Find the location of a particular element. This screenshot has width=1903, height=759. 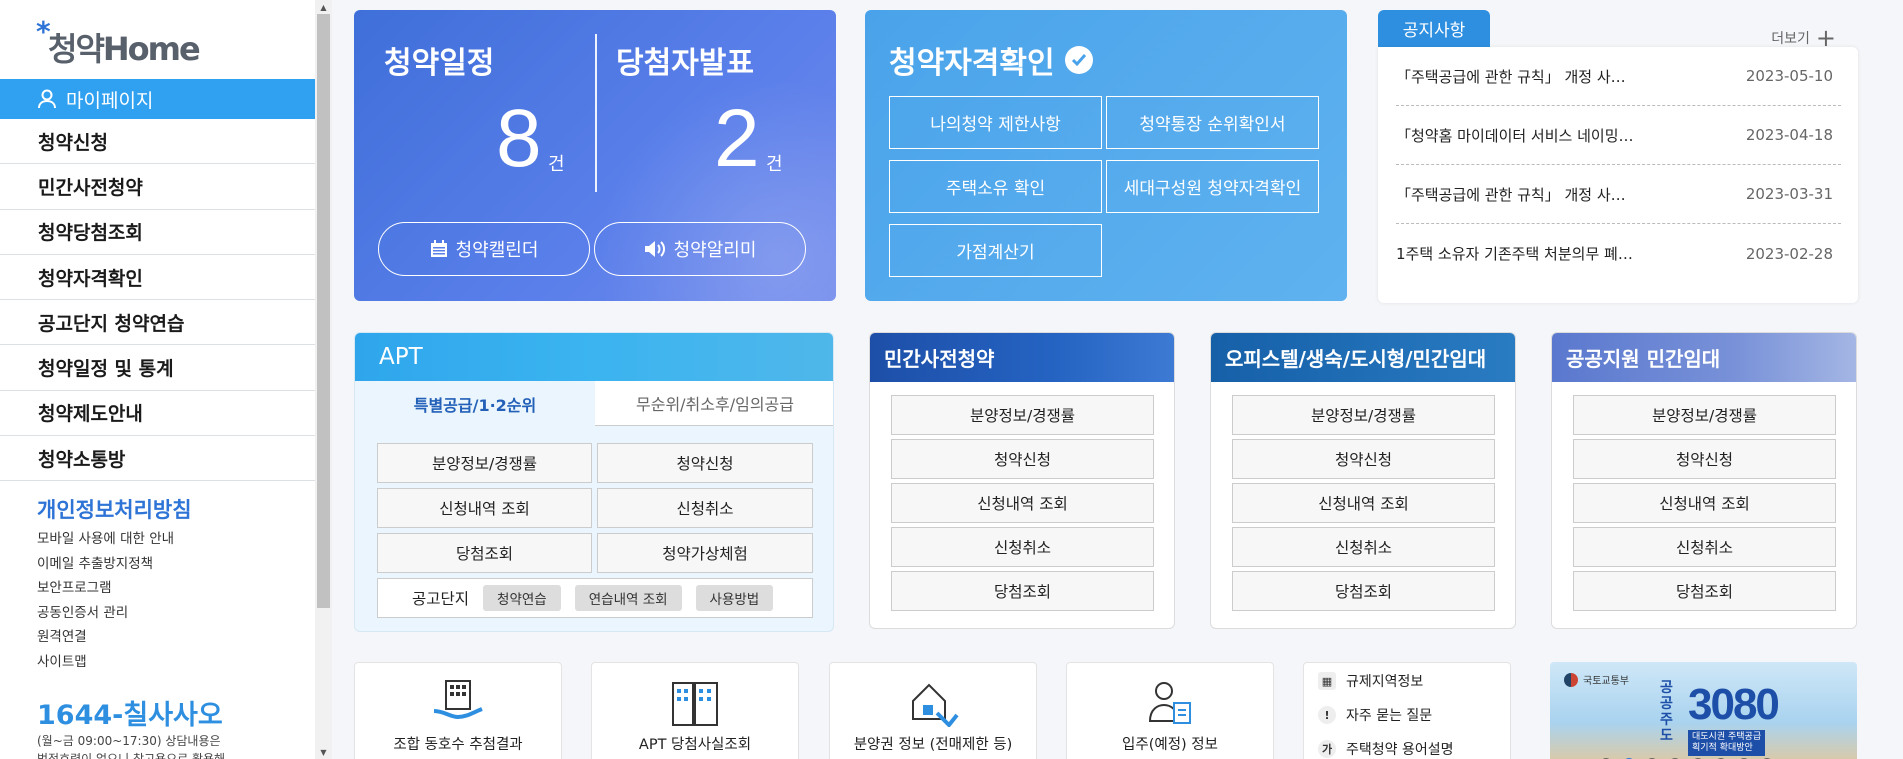

scrollbar: ▲ ▼ is located at coordinates (323, 379).